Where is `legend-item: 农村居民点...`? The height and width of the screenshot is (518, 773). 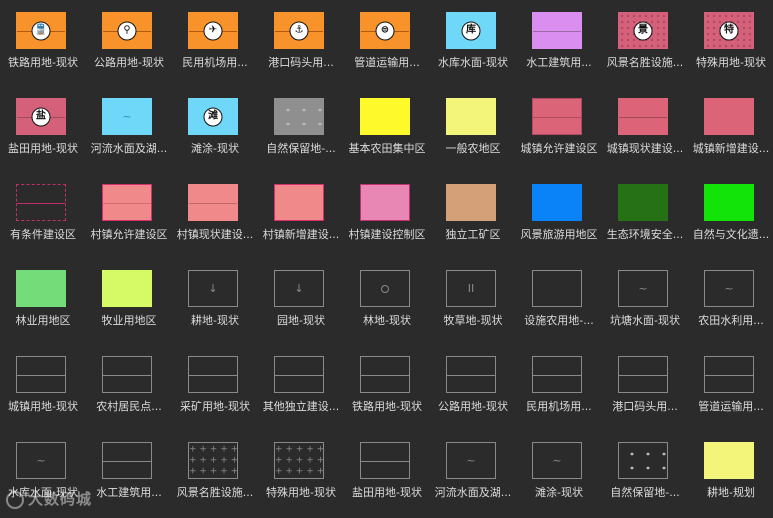
legend-item: 农村居民点... is located at coordinates (129, 387).